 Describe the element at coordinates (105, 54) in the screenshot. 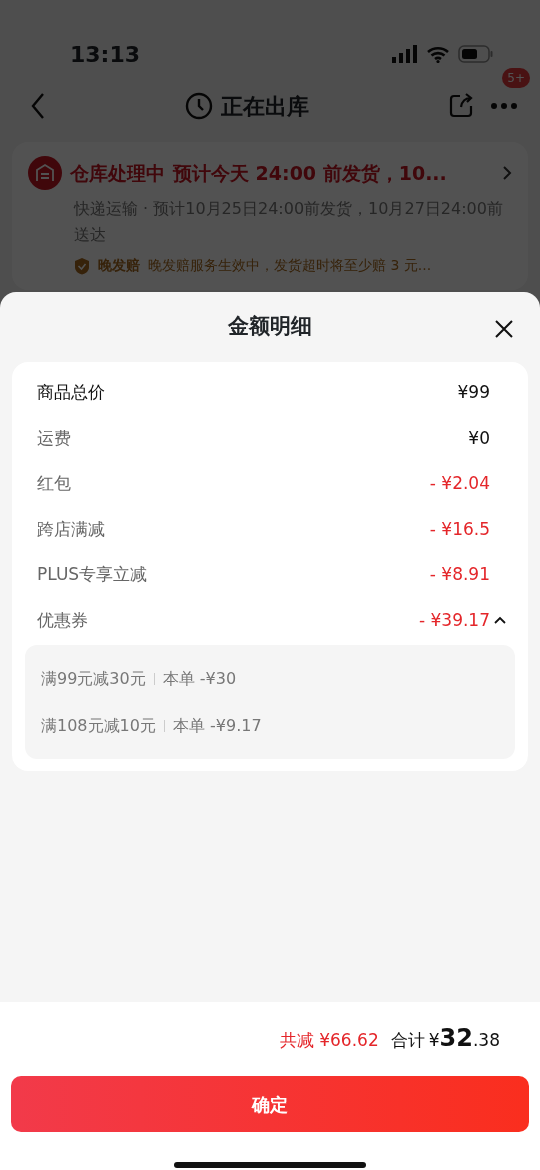

I see `status-time: 13:13` at that location.